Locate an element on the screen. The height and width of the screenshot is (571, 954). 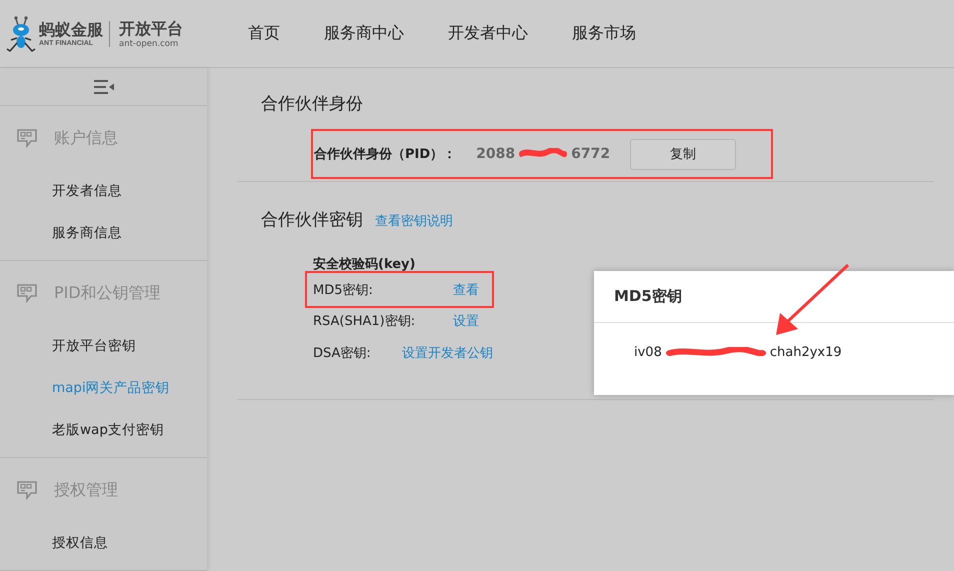
nav-link: 服务市场 is located at coordinates (604, 33).